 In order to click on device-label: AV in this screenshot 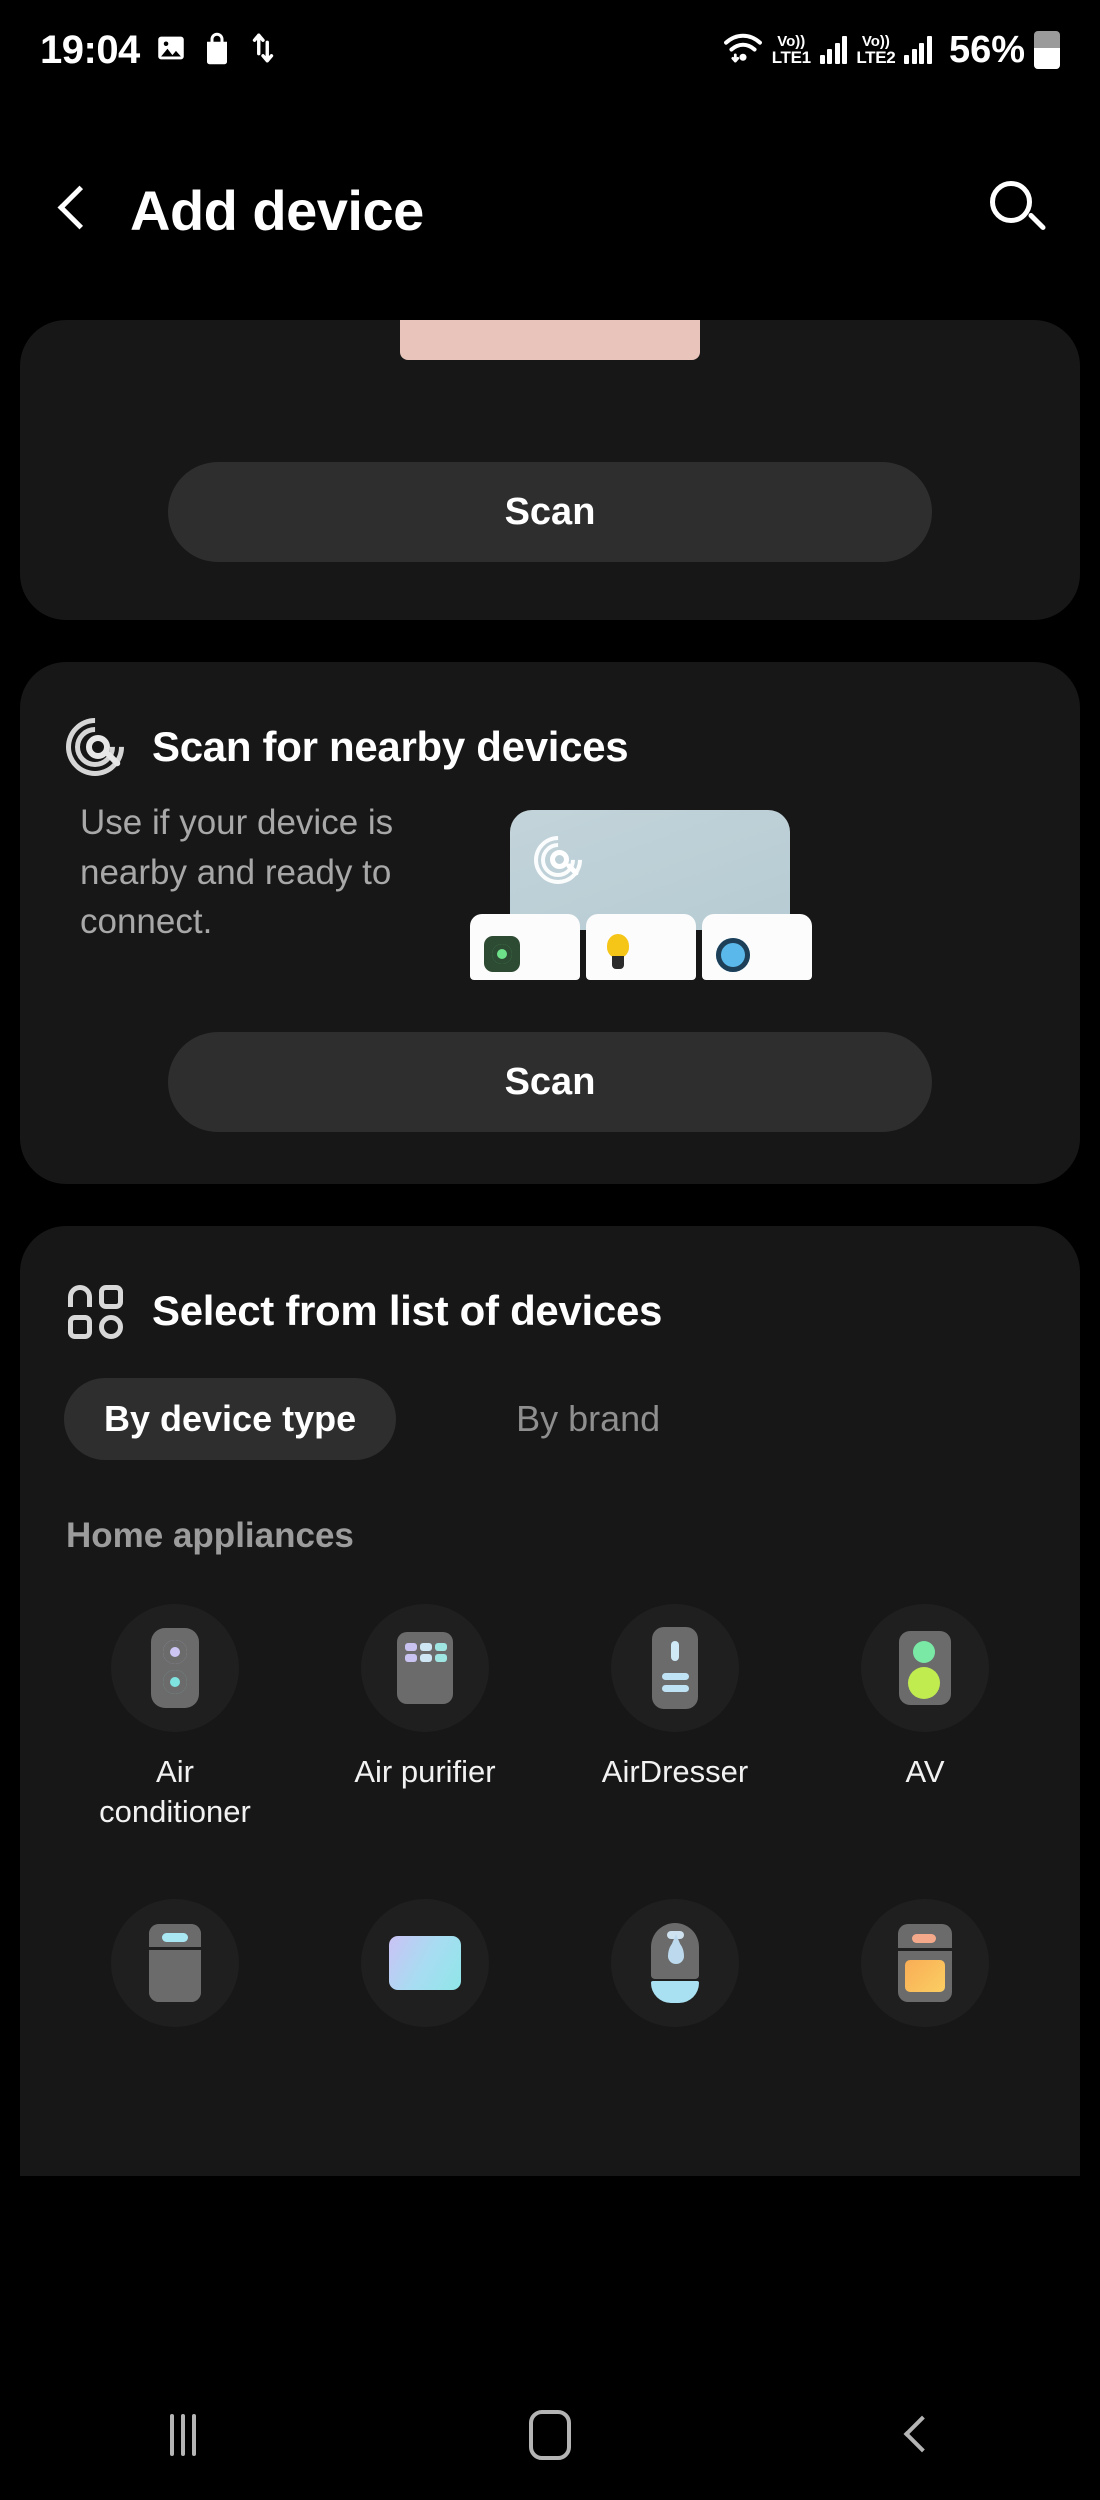, I will do `click(925, 1771)`.